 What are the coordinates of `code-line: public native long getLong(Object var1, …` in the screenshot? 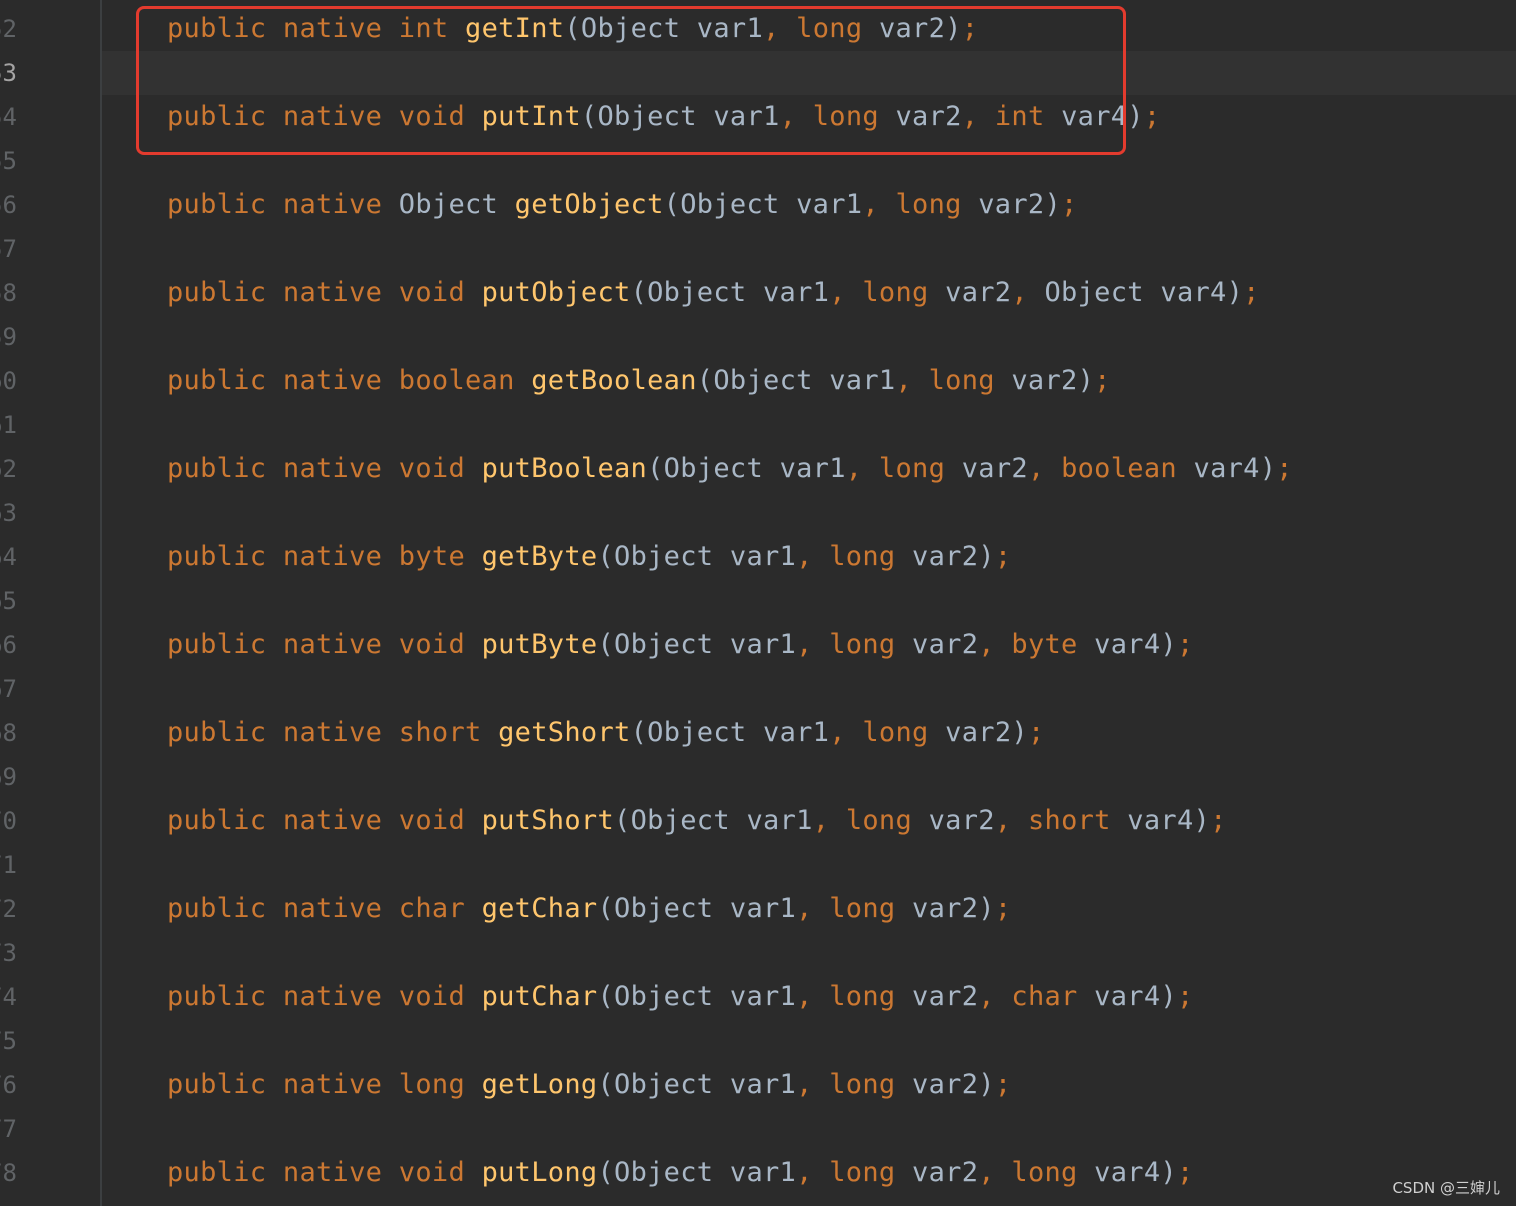 It's located at (589, 1085).